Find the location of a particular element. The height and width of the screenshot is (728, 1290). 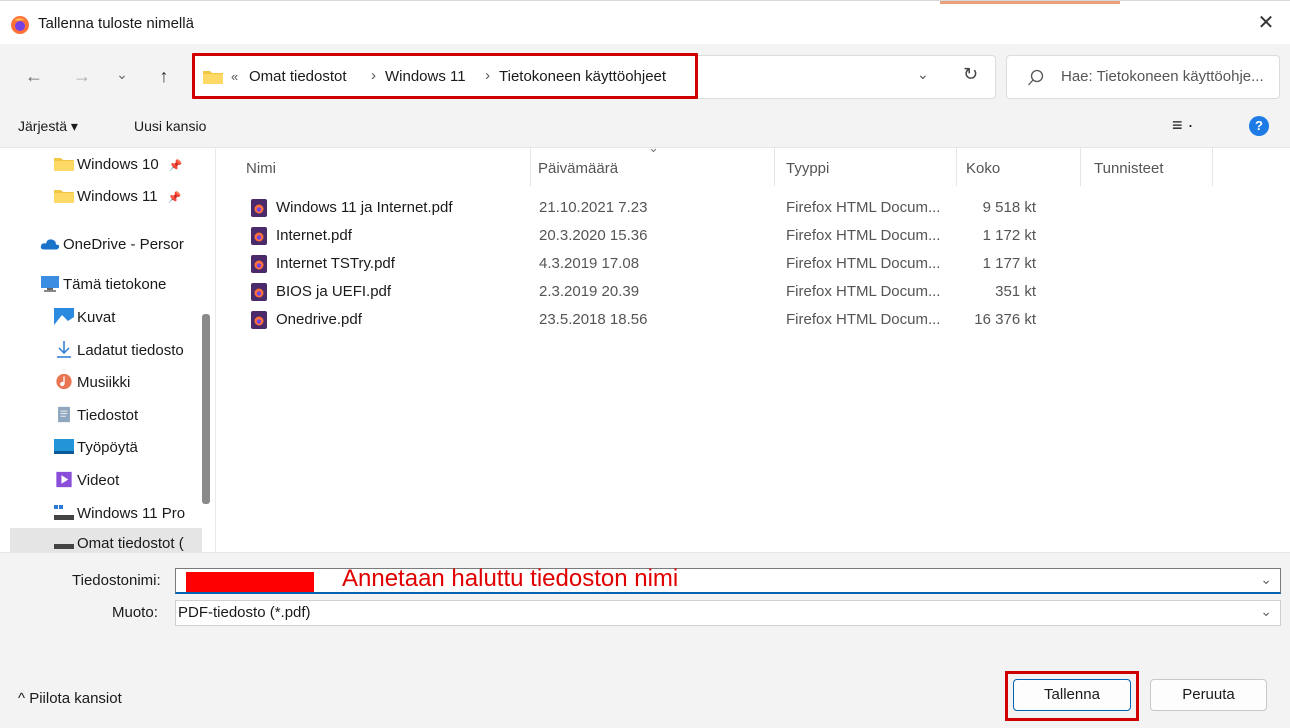

hide-folders-button: ^ Piilota kansiot is located at coordinates (70, 698).